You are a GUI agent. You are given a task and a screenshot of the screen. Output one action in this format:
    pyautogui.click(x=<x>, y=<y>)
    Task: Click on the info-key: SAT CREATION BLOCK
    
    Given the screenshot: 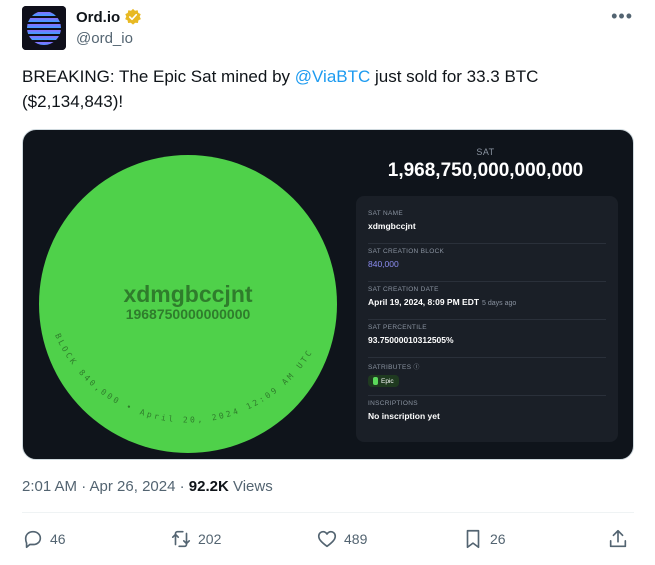 What is the action you would take?
    pyautogui.click(x=406, y=251)
    